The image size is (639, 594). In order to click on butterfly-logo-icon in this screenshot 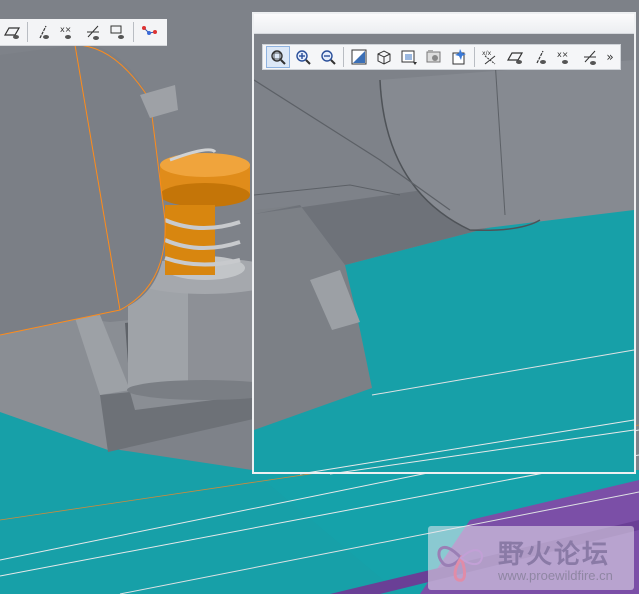, I will do `click(460, 563)`.